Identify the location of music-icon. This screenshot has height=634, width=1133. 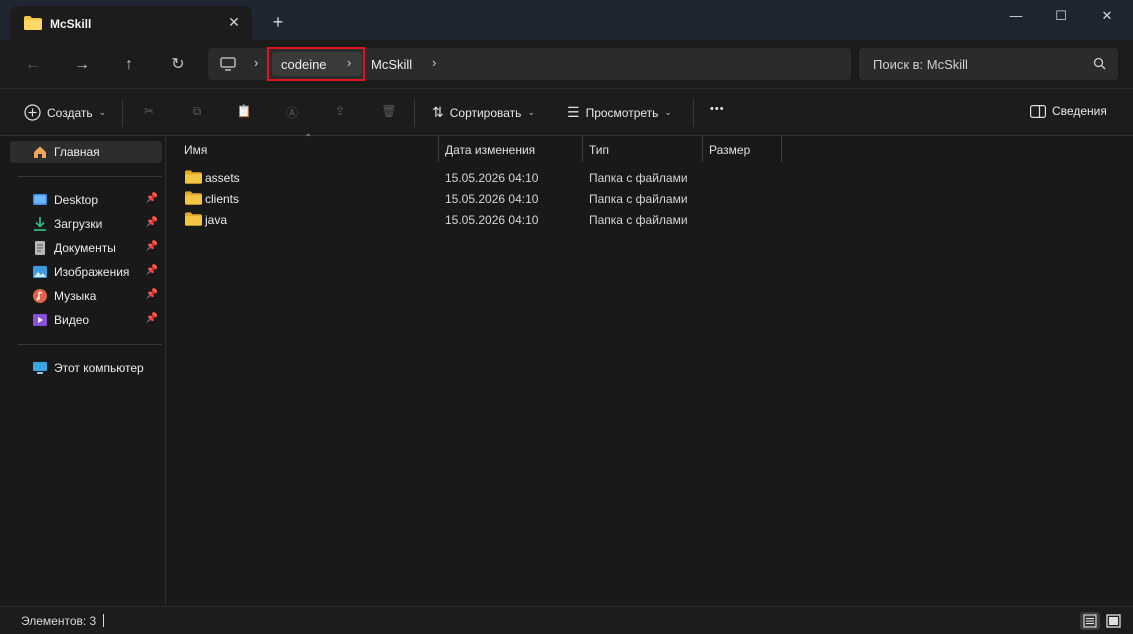
(40, 296).